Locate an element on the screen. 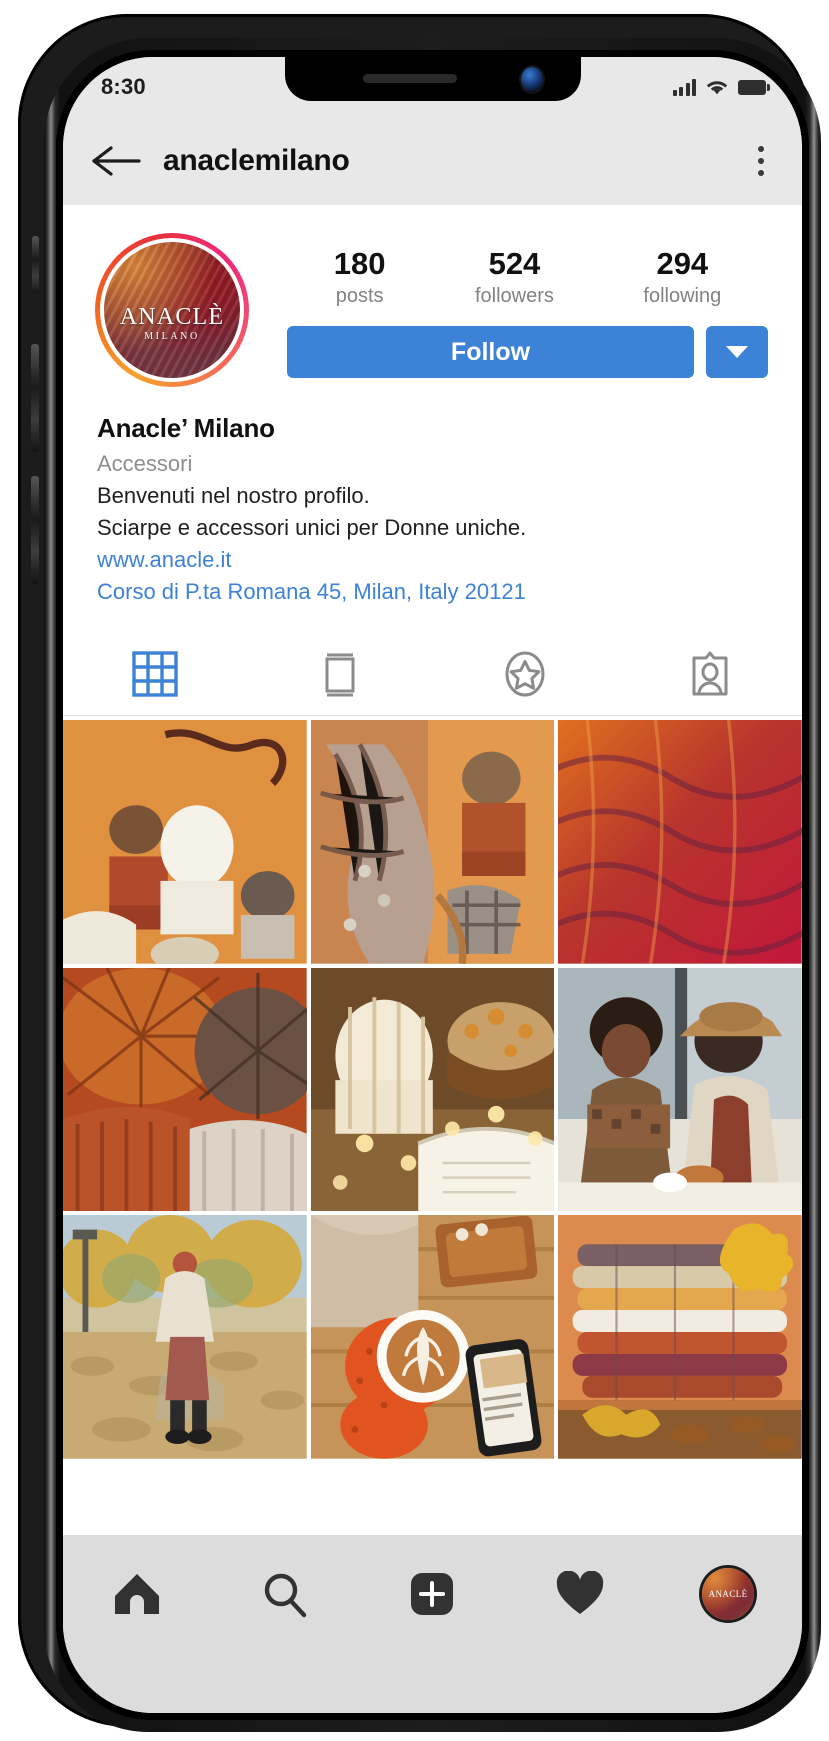 The height and width of the screenshot is (1741, 829). stat-following: 294 following is located at coordinates (682, 277).